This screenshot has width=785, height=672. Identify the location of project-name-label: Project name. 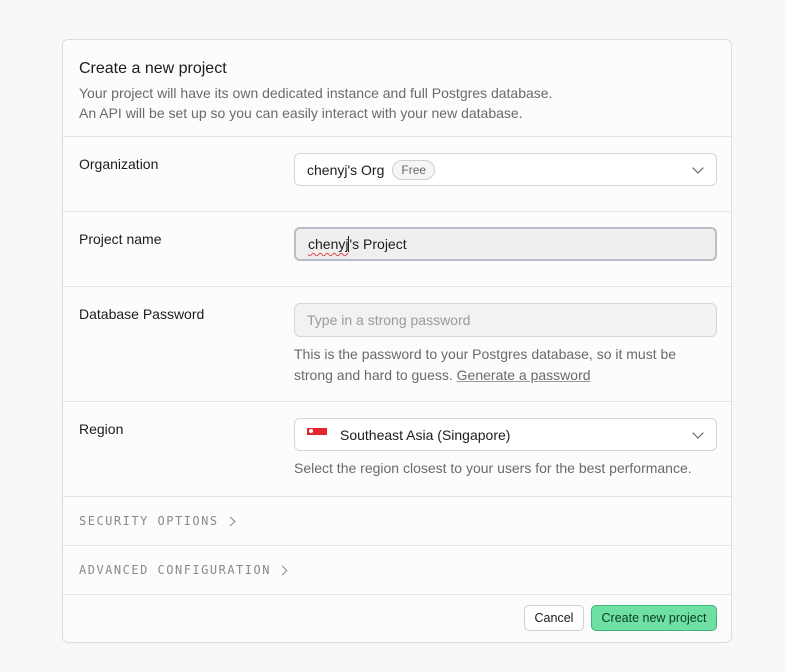
(120, 239).